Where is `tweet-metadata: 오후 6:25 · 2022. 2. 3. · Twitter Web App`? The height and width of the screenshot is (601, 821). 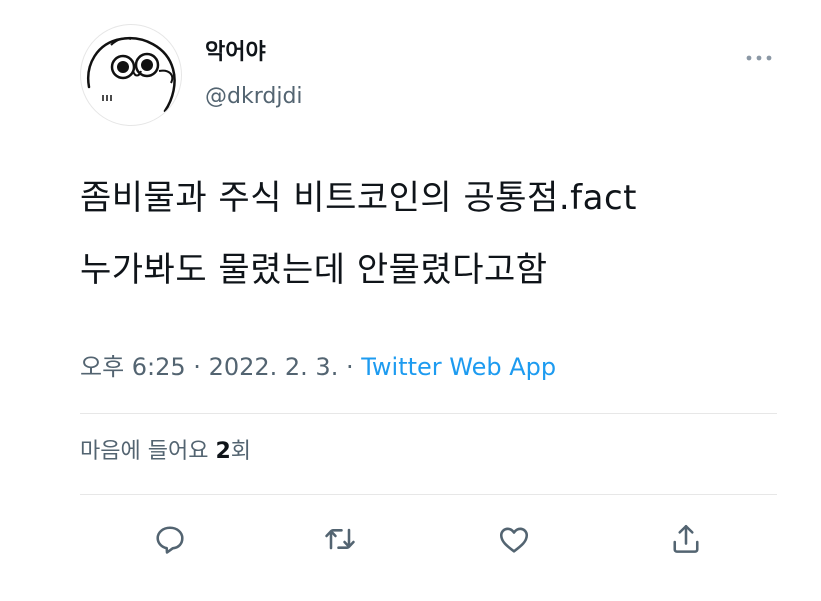 tweet-metadata: 오후 6:25 · 2022. 2. 3. · Twitter Web App is located at coordinates (318, 367).